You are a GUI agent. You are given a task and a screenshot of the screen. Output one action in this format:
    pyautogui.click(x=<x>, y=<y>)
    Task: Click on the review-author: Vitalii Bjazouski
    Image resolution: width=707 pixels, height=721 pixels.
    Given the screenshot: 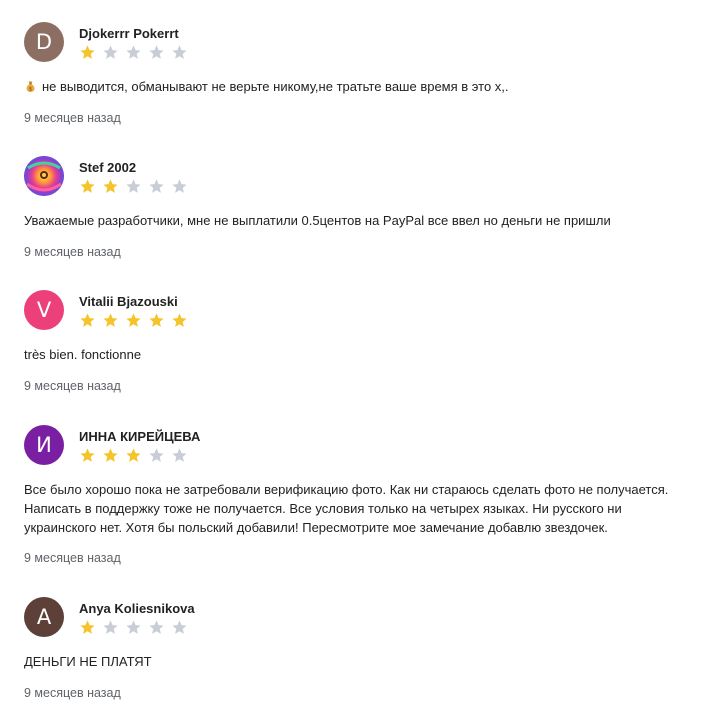 What is the action you would take?
    pyautogui.click(x=128, y=301)
    